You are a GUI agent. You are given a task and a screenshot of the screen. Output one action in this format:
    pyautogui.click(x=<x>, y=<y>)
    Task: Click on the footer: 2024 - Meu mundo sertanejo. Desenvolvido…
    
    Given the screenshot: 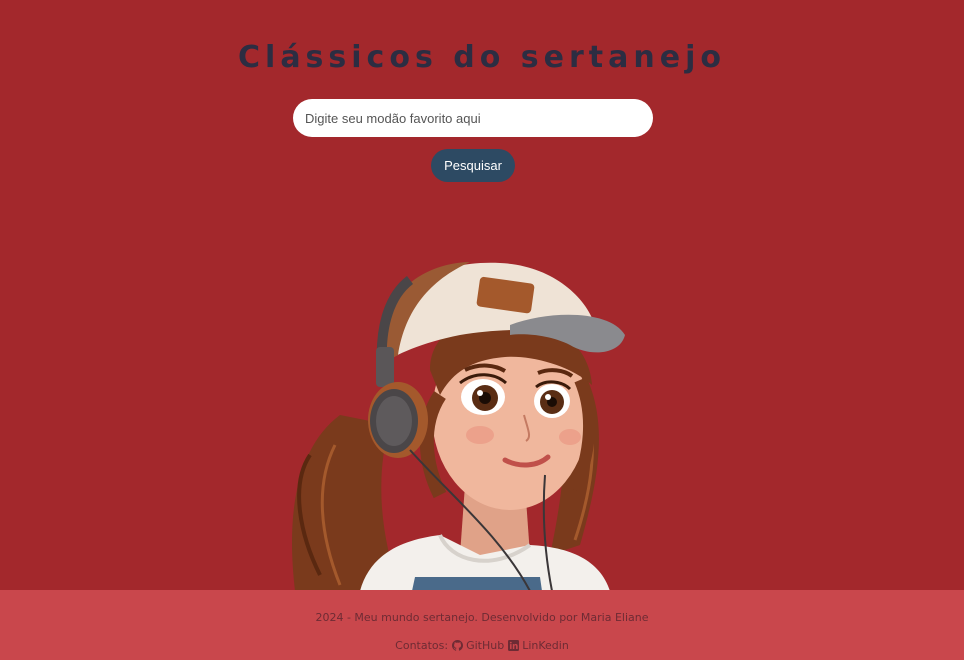 What is the action you would take?
    pyautogui.click(x=482, y=625)
    